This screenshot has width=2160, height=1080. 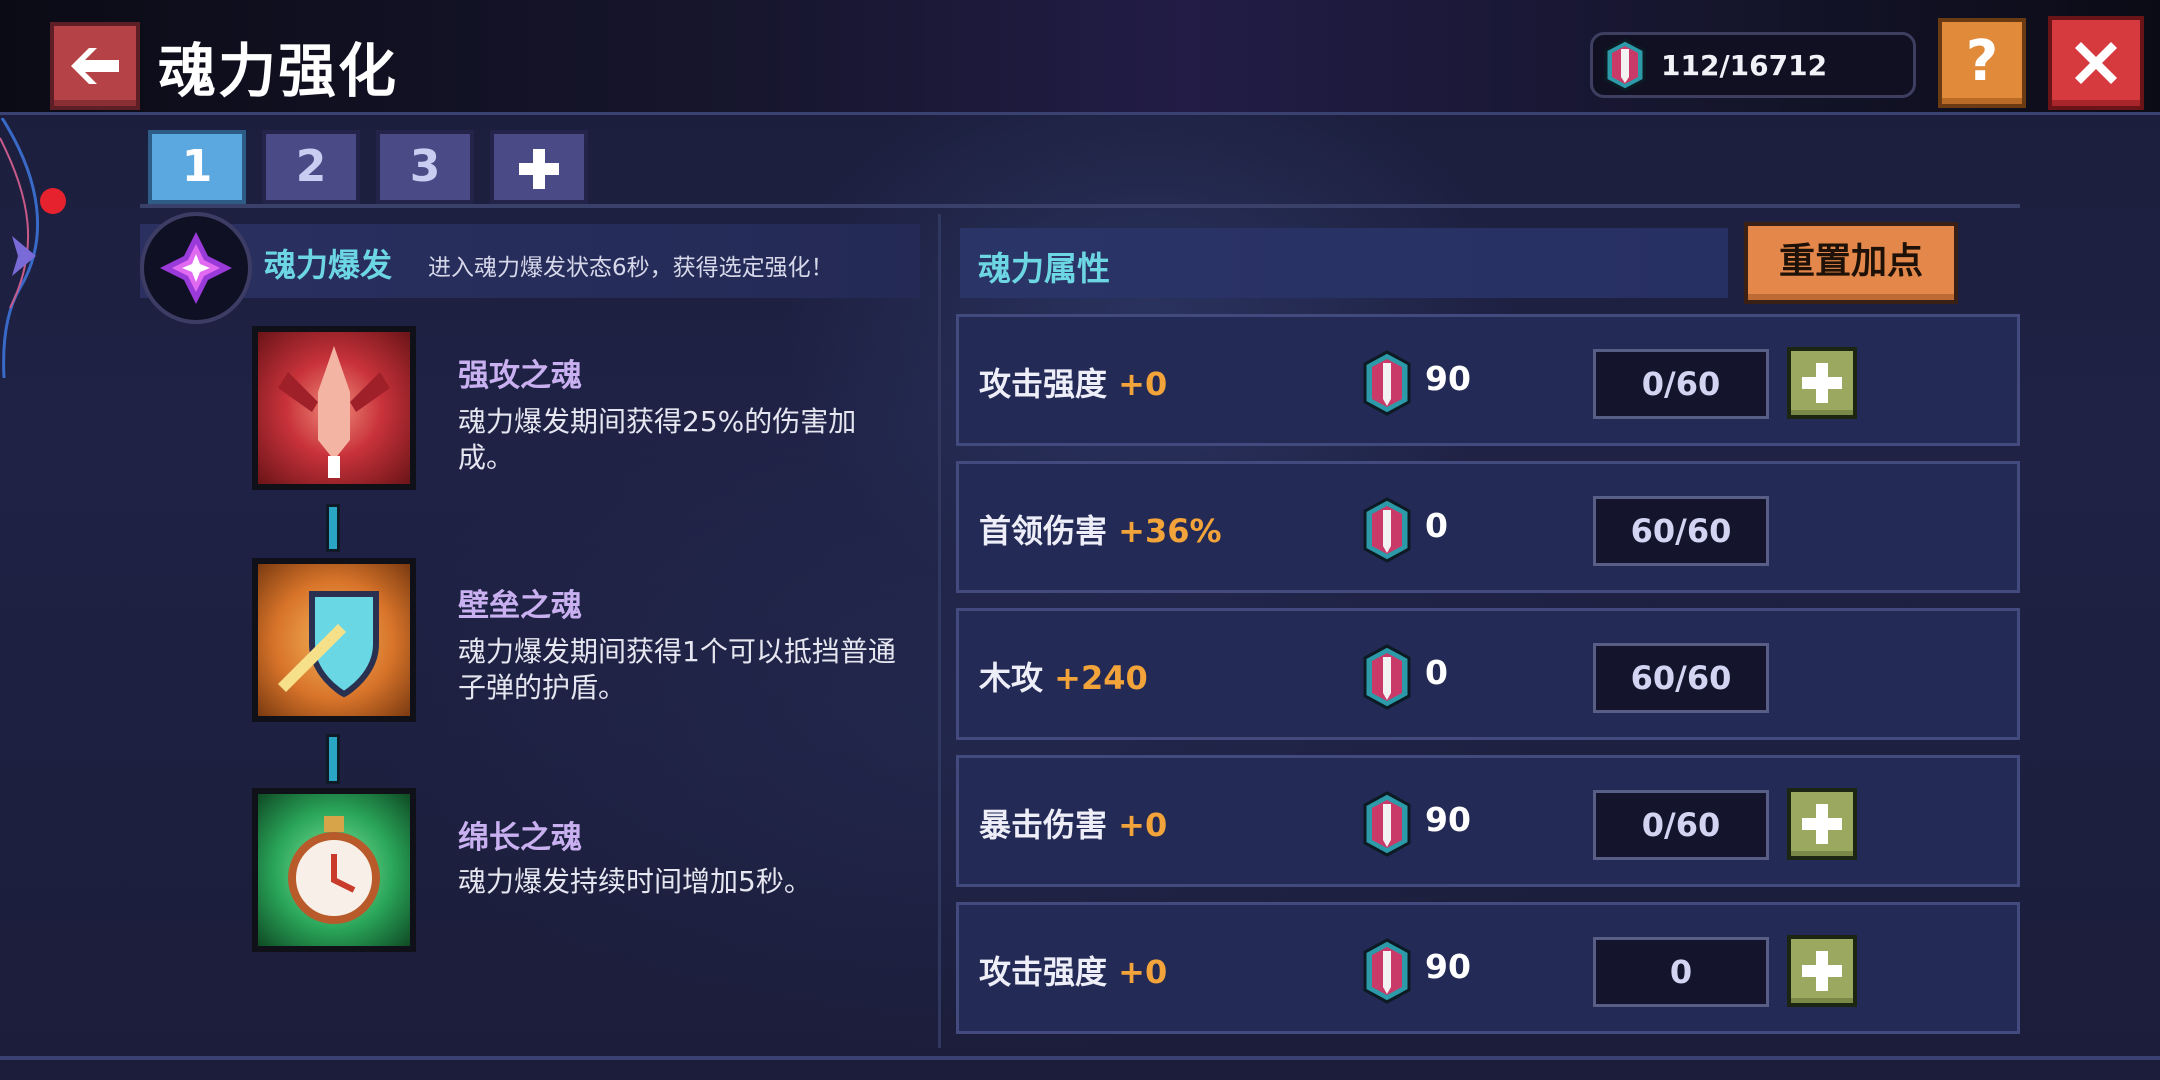 I want to click on skill-description: 魂力爆发期间获得1个可以抵挡普通子弹的护盾。, so click(x=677, y=669).